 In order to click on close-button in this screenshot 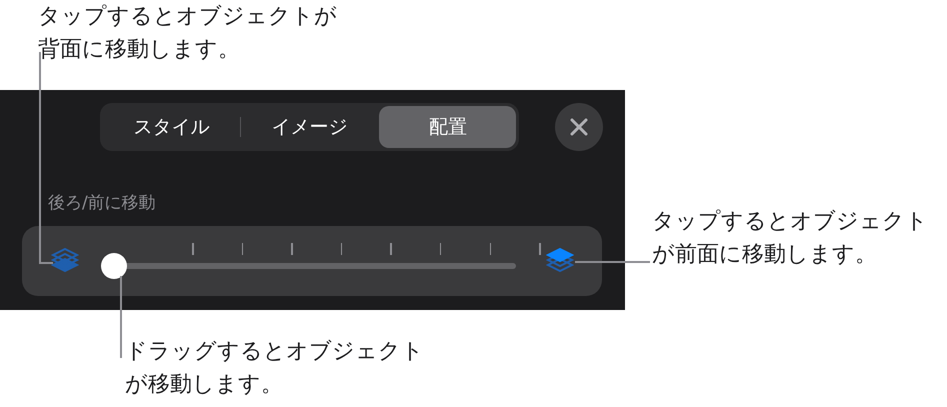, I will do `click(579, 127)`.